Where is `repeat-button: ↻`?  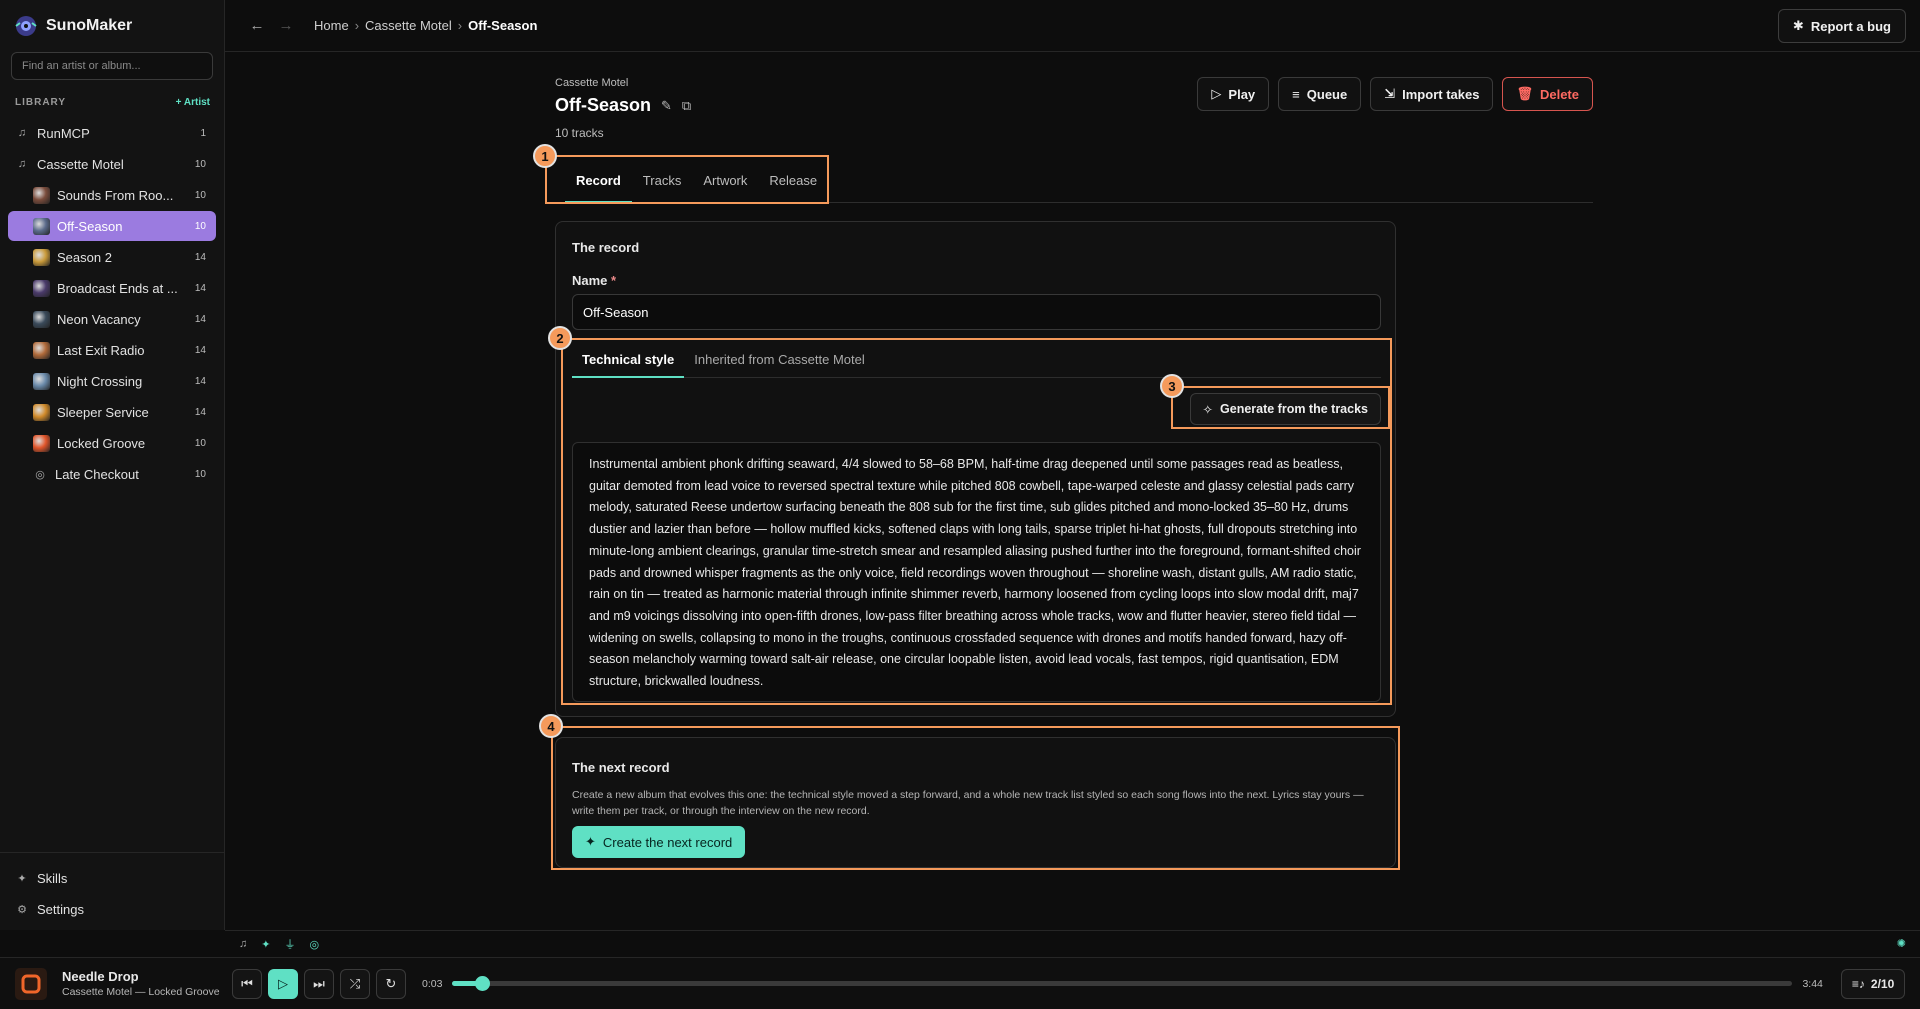 repeat-button: ↻ is located at coordinates (391, 983).